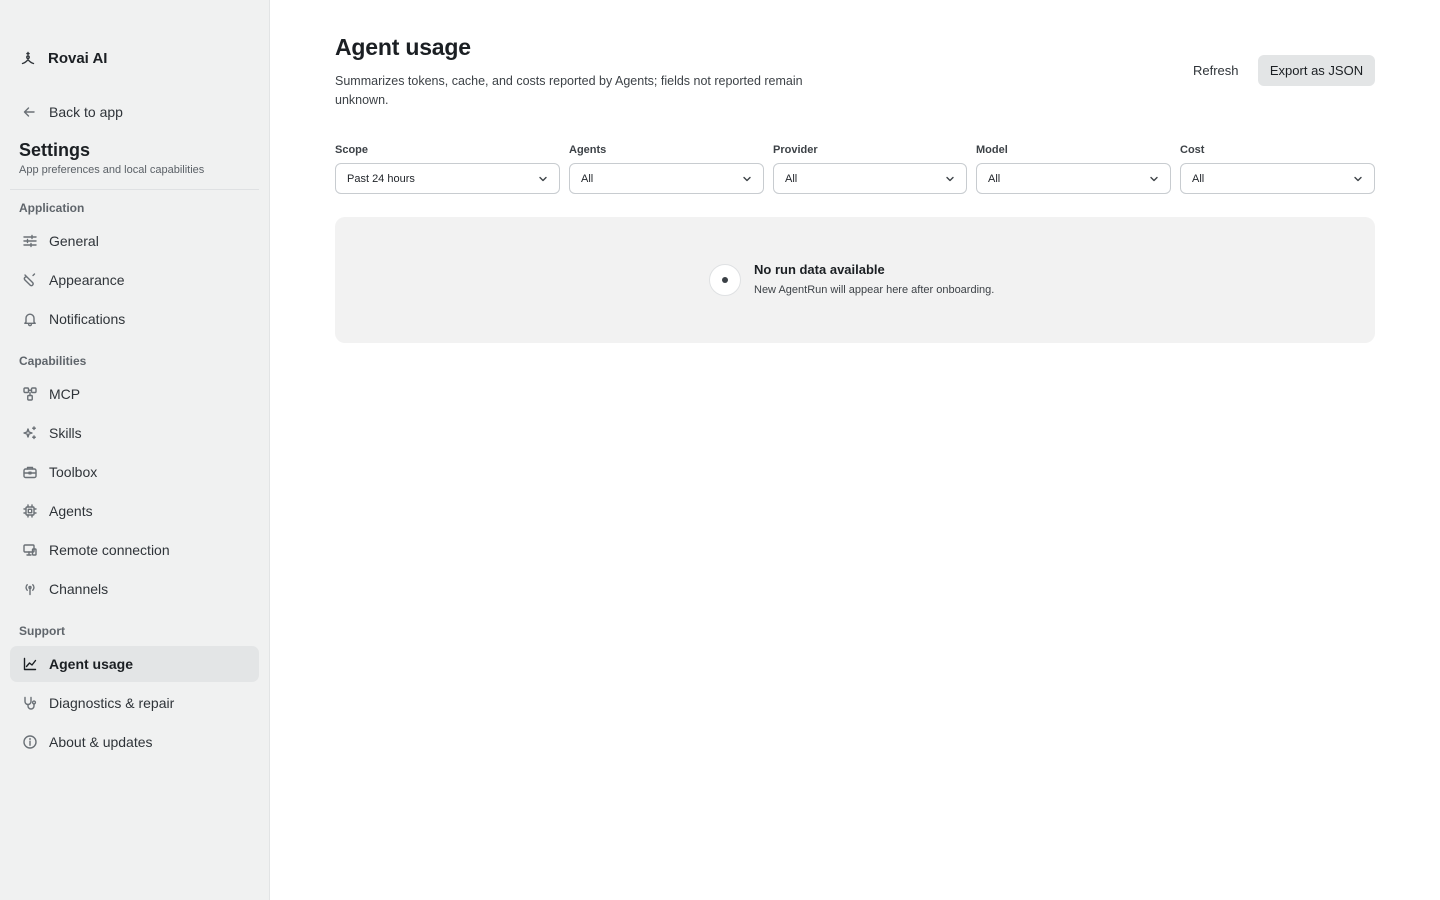 The image size is (1440, 900). Describe the element at coordinates (381, 178) in the screenshot. I see `select-value: Past 24 hours` at that location.